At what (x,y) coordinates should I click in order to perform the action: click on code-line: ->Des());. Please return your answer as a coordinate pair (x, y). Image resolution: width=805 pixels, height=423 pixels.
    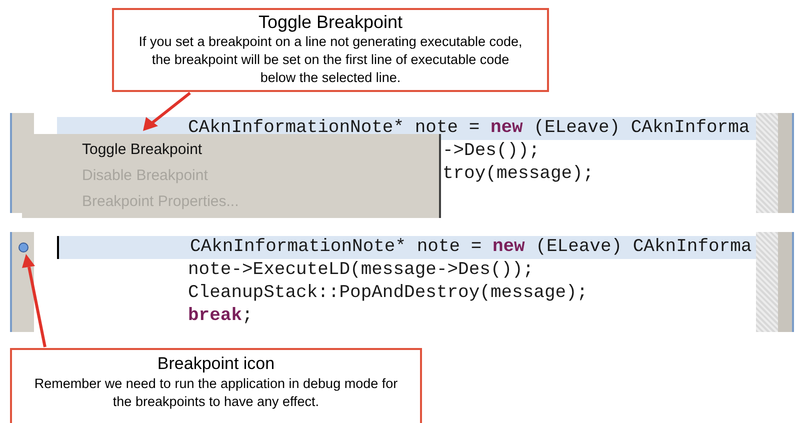
    Looking at the image, I should click on (491, 151).